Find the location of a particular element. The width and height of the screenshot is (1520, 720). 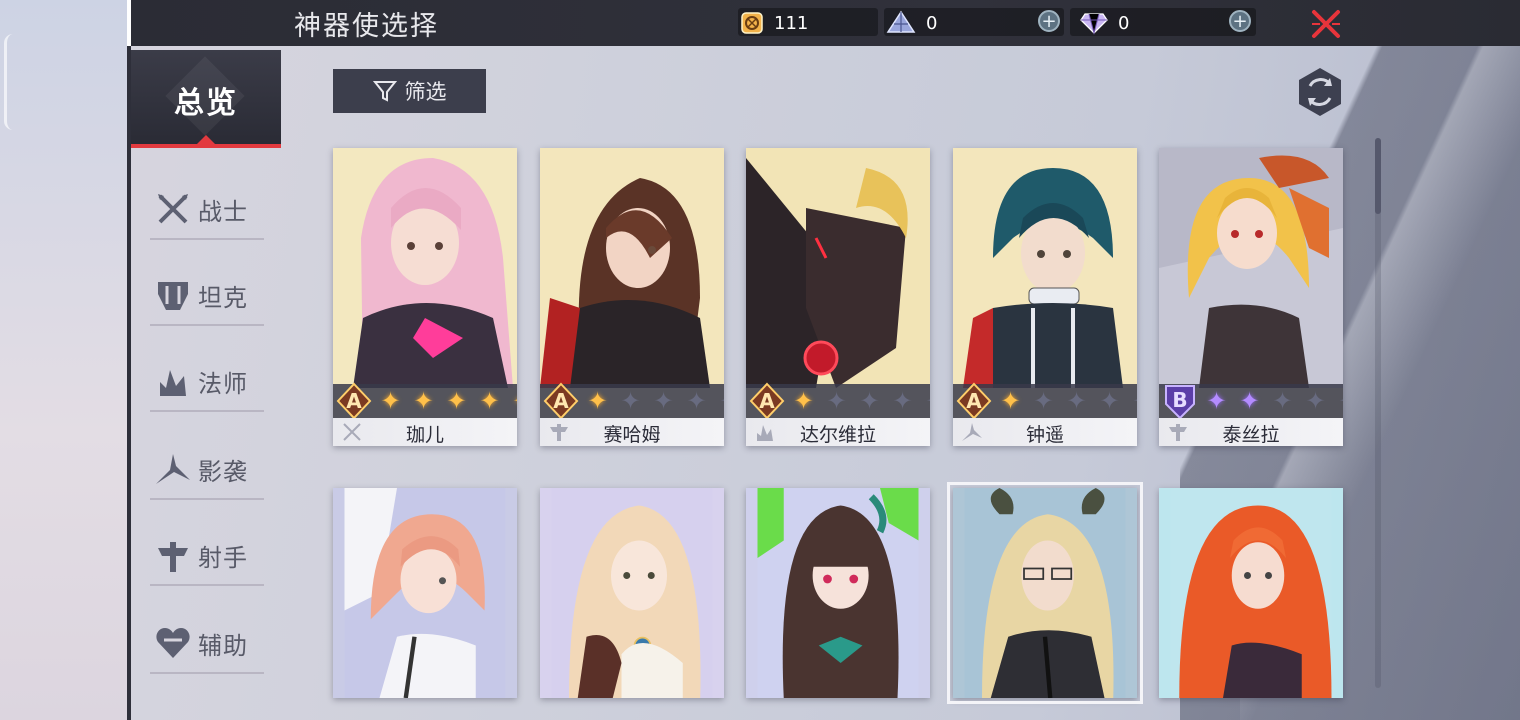

scrollbar is located at coordinates (1378, 413).